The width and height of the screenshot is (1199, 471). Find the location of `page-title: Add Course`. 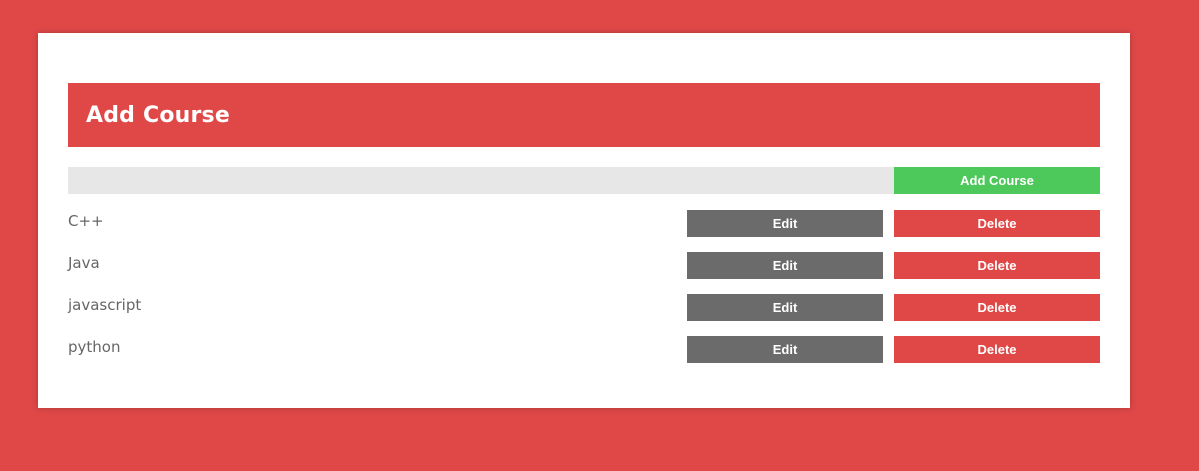

page-title: Add Course is located at coordinates (158, 115).